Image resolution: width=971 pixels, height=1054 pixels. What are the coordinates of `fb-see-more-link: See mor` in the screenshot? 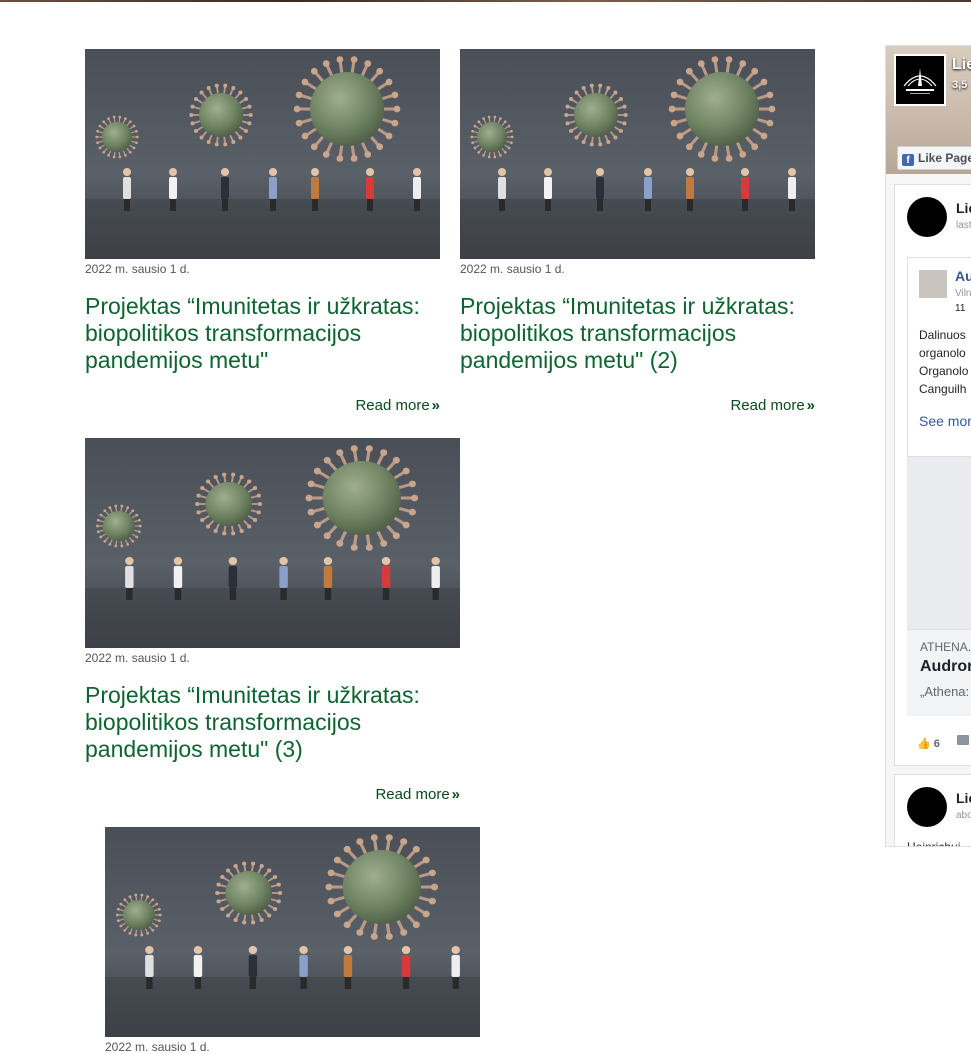 It's located at (945, 421).